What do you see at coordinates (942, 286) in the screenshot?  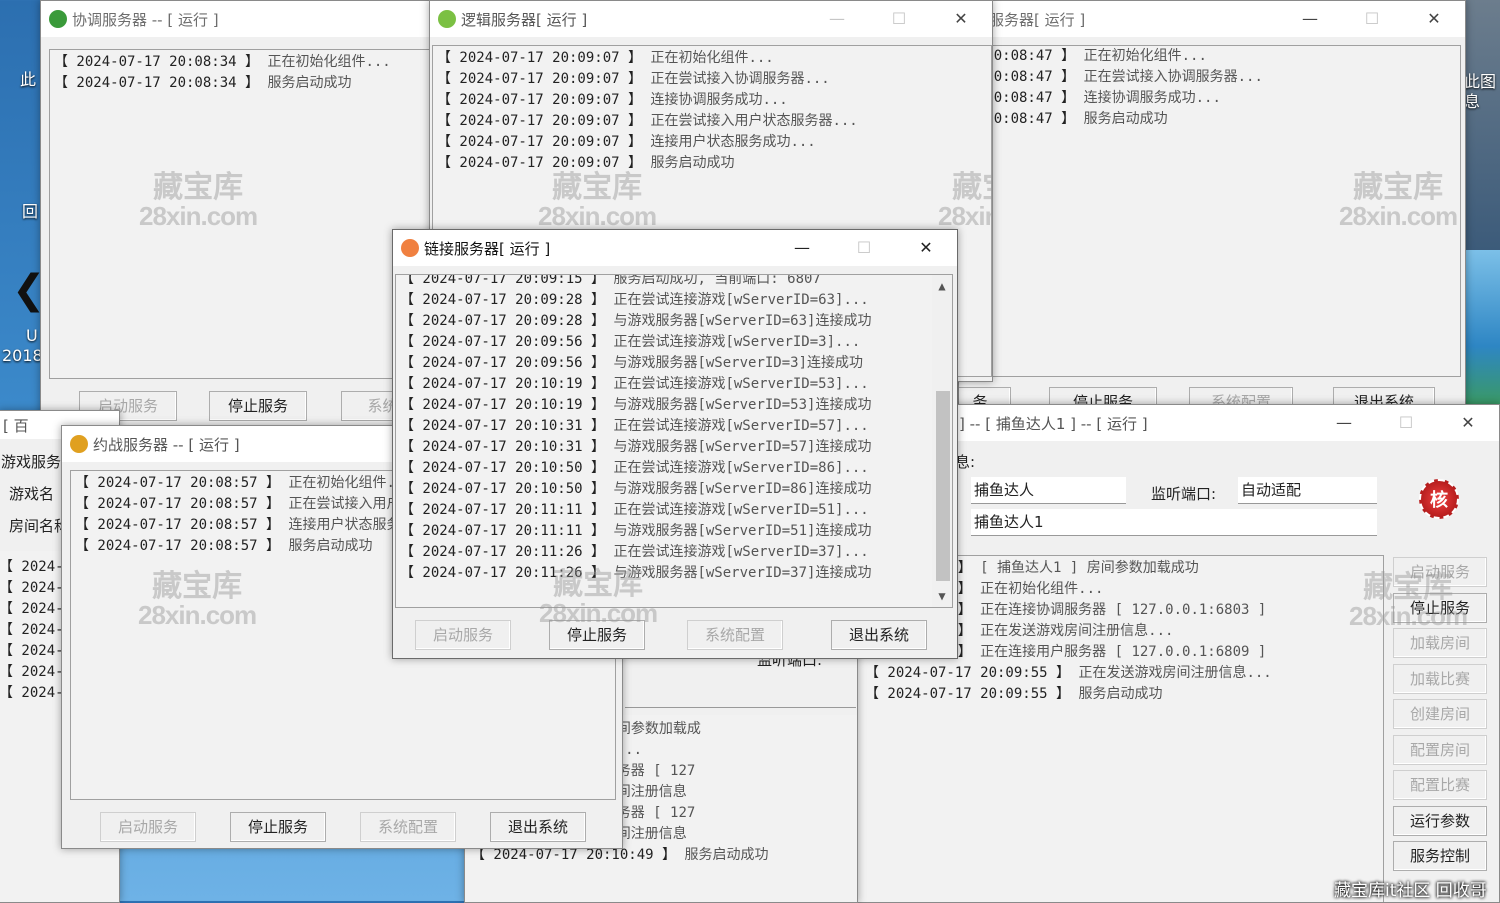 I see `scroll-up-icon: ▲` at bounding box center [942, 286].